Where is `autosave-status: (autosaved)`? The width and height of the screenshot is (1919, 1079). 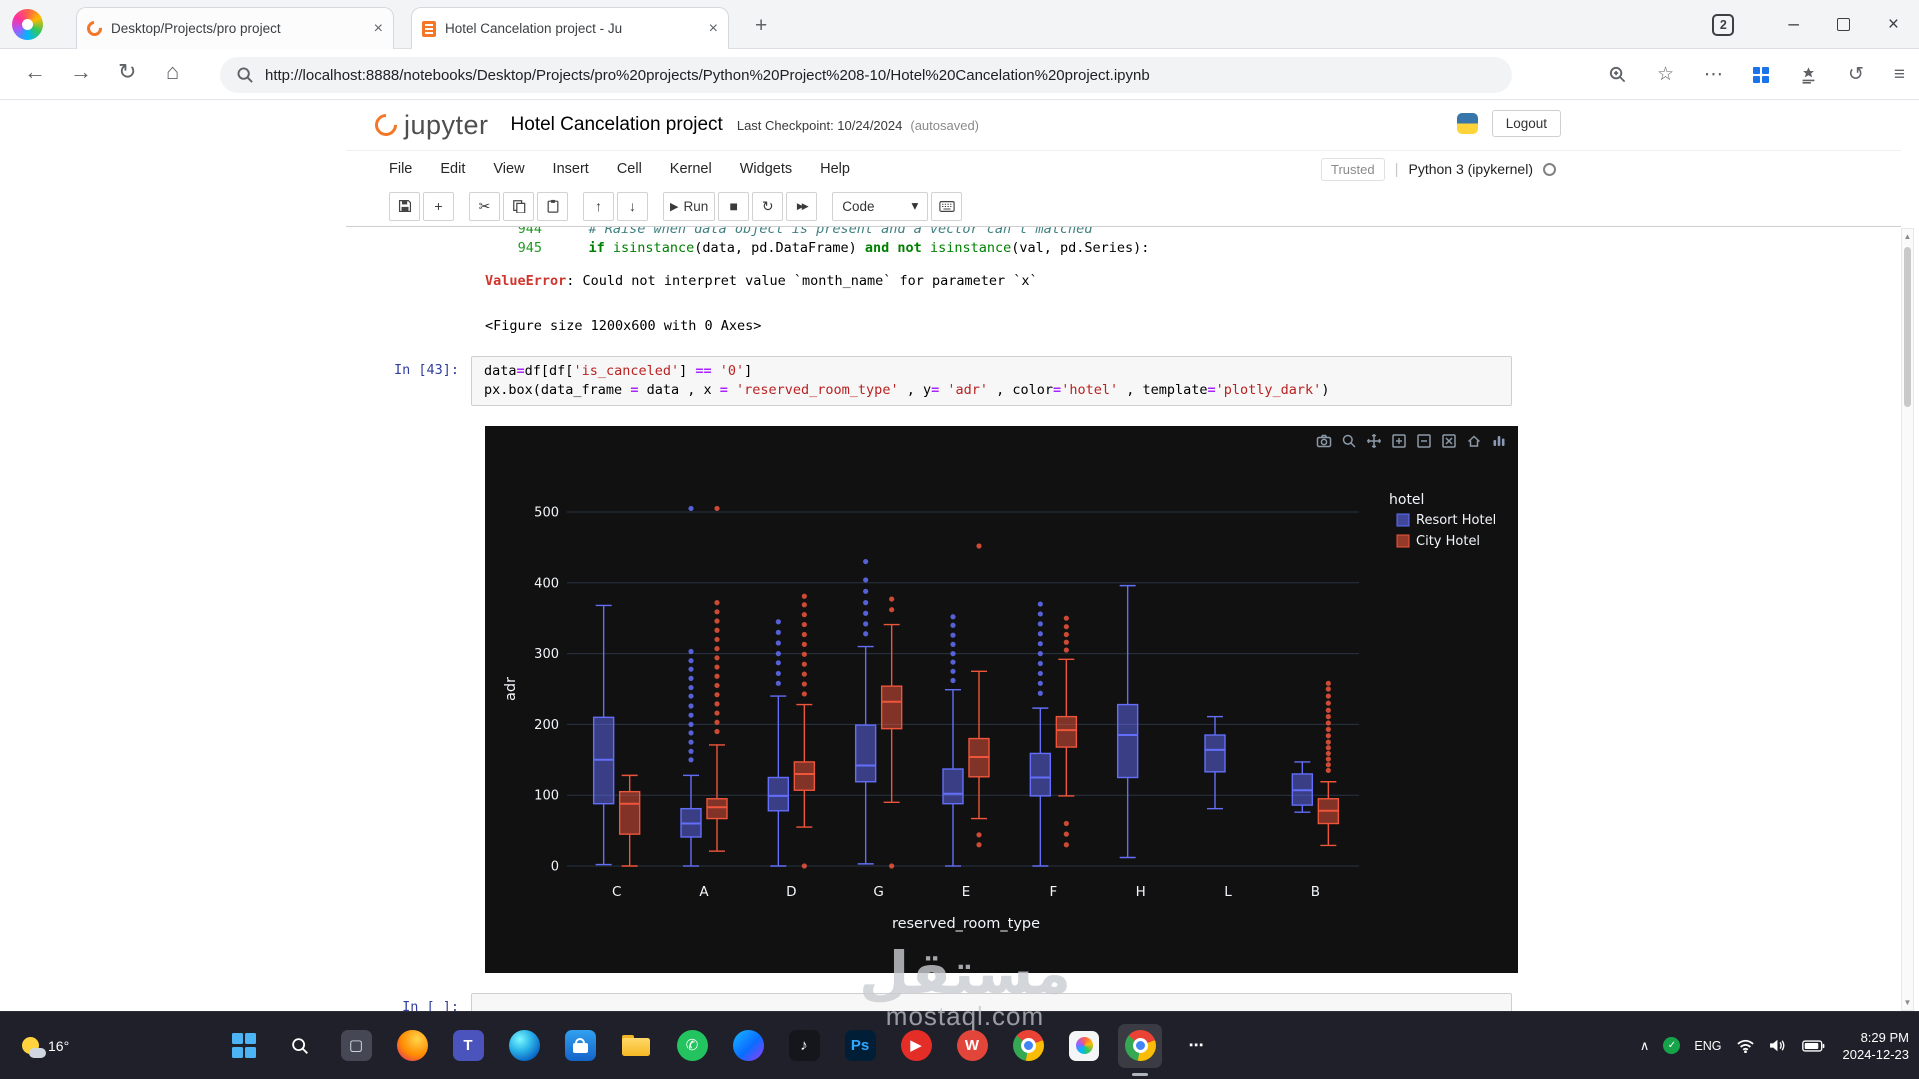
autosave-status: (autosaved) is located at coordinates (945, 125).